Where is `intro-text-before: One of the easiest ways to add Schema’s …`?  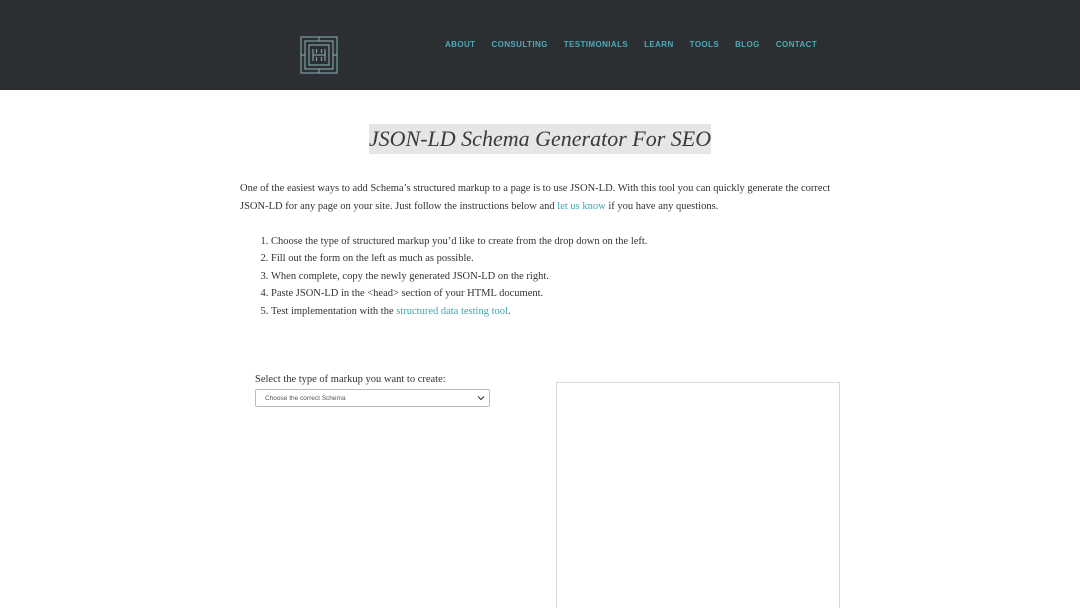 intro-text-before: One of the easiest ways to add Schema’s … is located at coordinates (535, 197).